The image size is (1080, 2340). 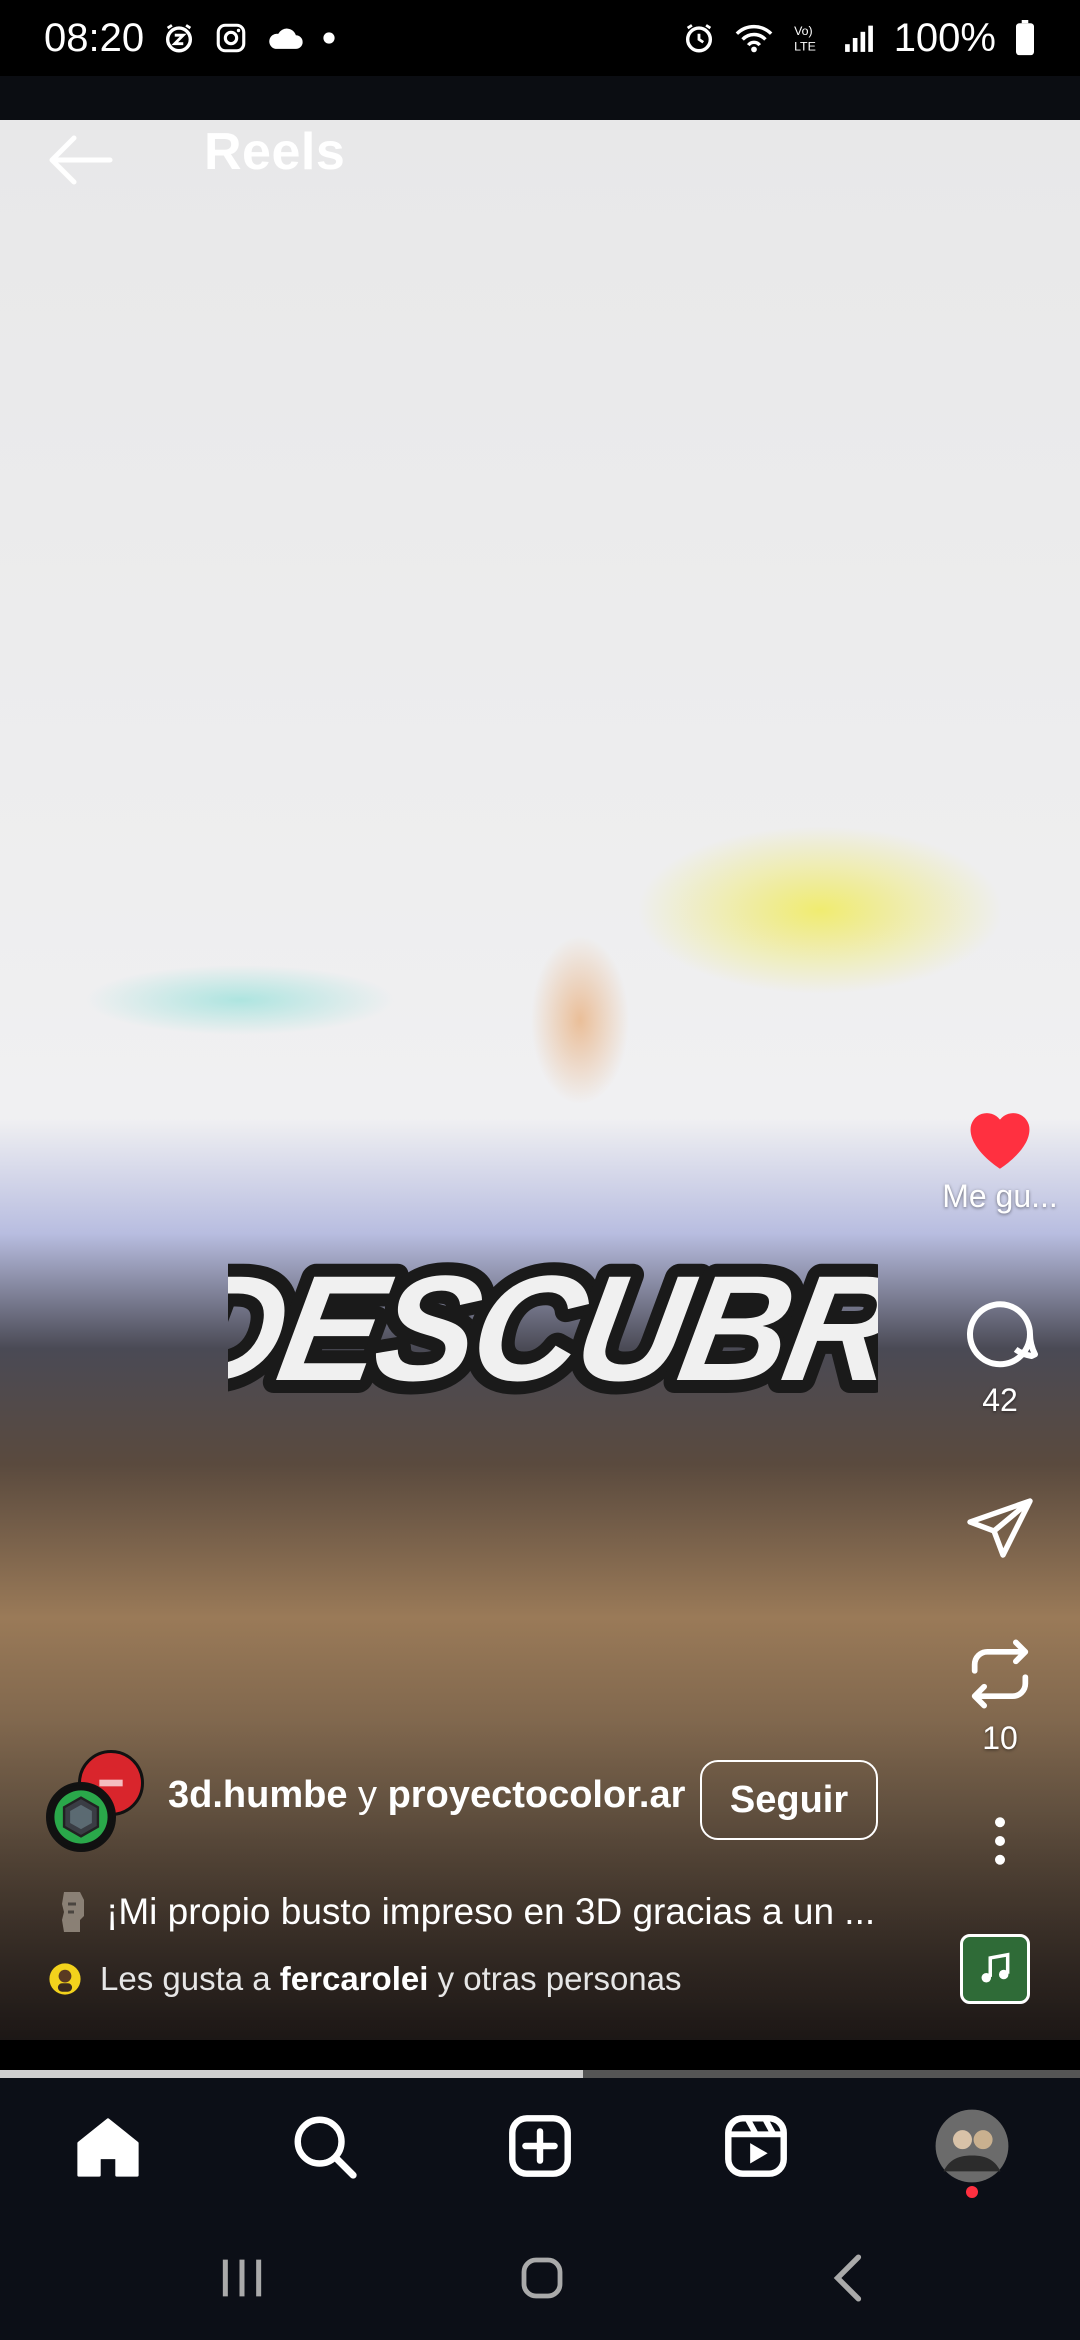 What do you see at coordinates (94, 37) in the screenshot?
I see `status-time: 08:20` at bounding box center [94, 37].